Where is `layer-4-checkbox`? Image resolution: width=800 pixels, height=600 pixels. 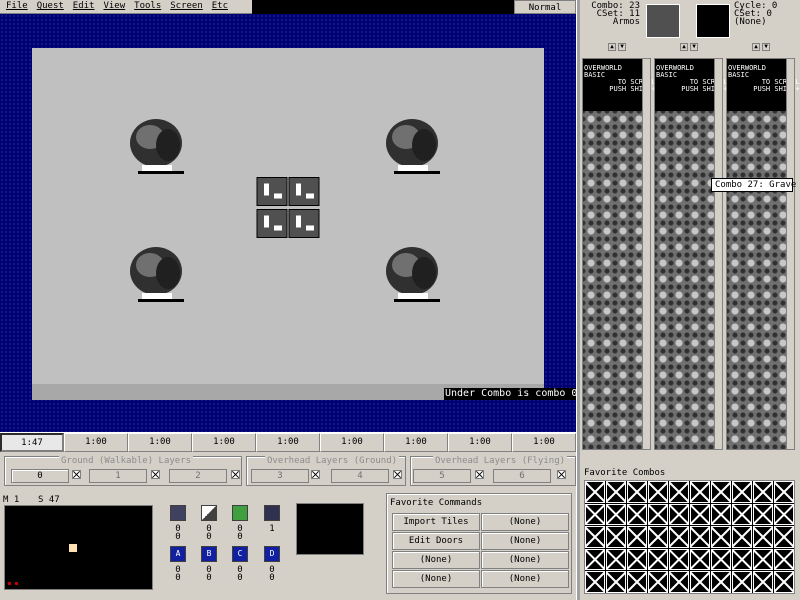 layer-4-checkbox is located at coordinates (397, 474).